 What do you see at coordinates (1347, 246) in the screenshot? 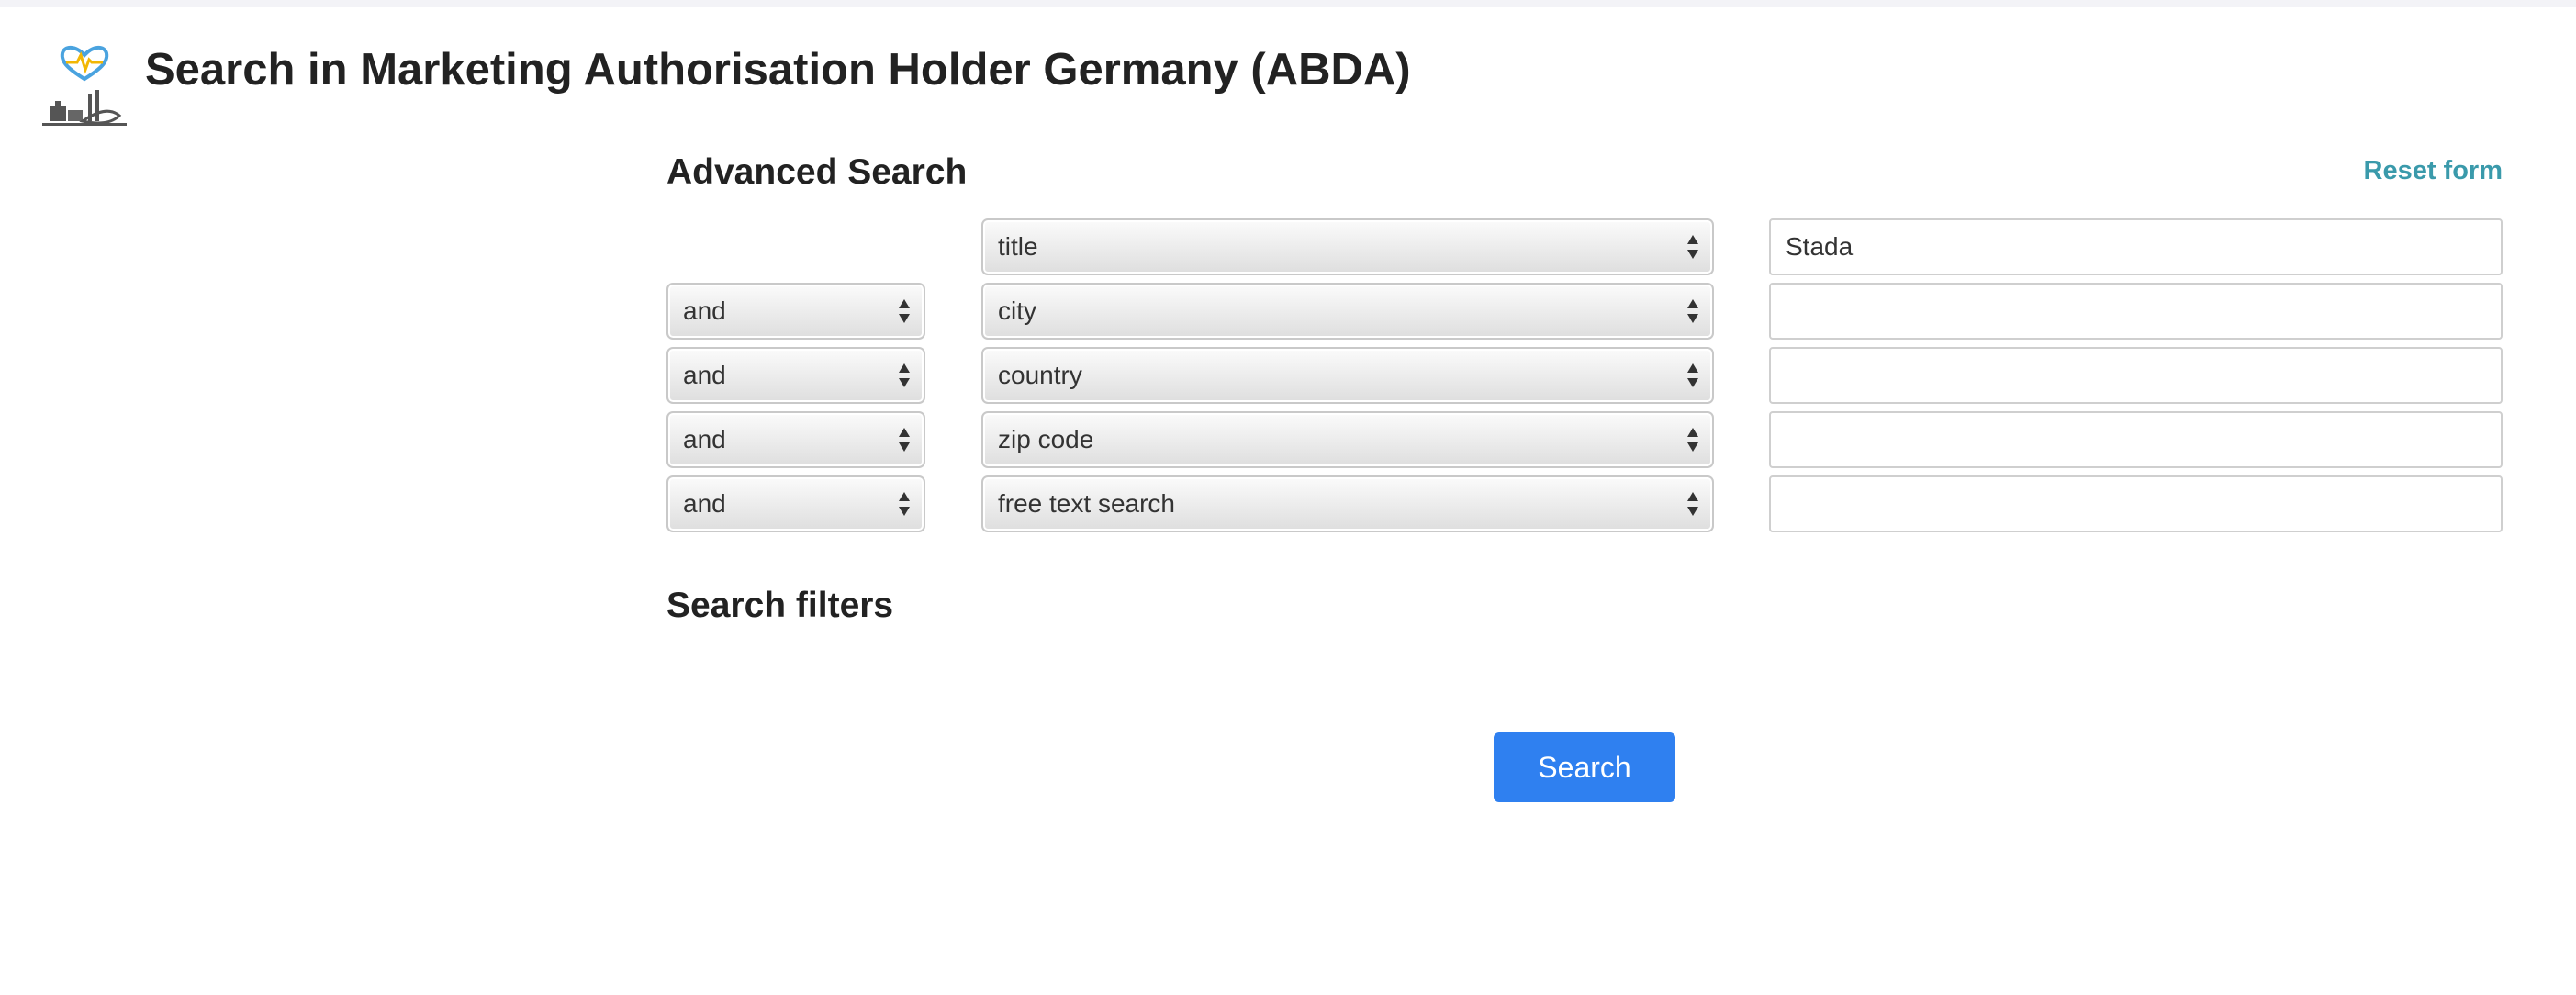
I see `field-select-row-1: title` at bounding box center [1347, 246].